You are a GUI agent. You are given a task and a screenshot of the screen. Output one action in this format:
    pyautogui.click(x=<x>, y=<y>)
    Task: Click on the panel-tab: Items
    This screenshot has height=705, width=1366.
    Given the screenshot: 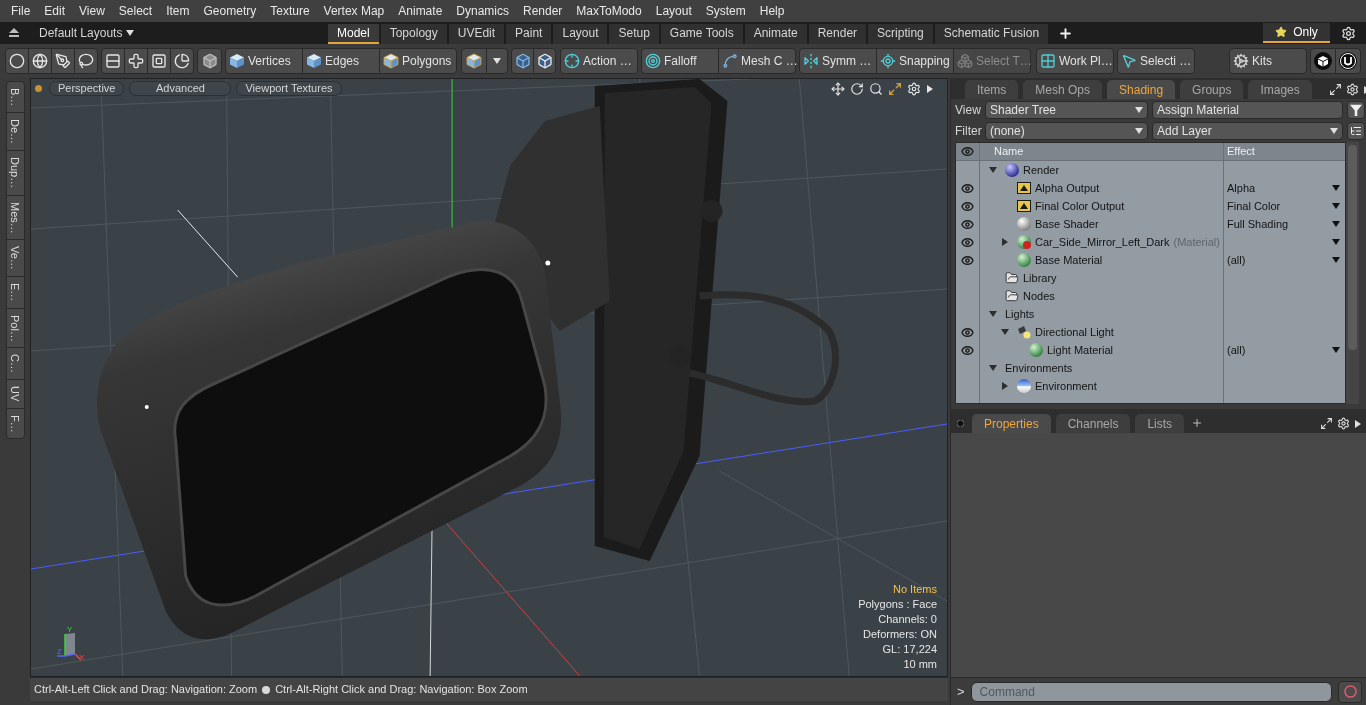 What is the action you would take?
    pyautogui.click(x=992, y=89)
    